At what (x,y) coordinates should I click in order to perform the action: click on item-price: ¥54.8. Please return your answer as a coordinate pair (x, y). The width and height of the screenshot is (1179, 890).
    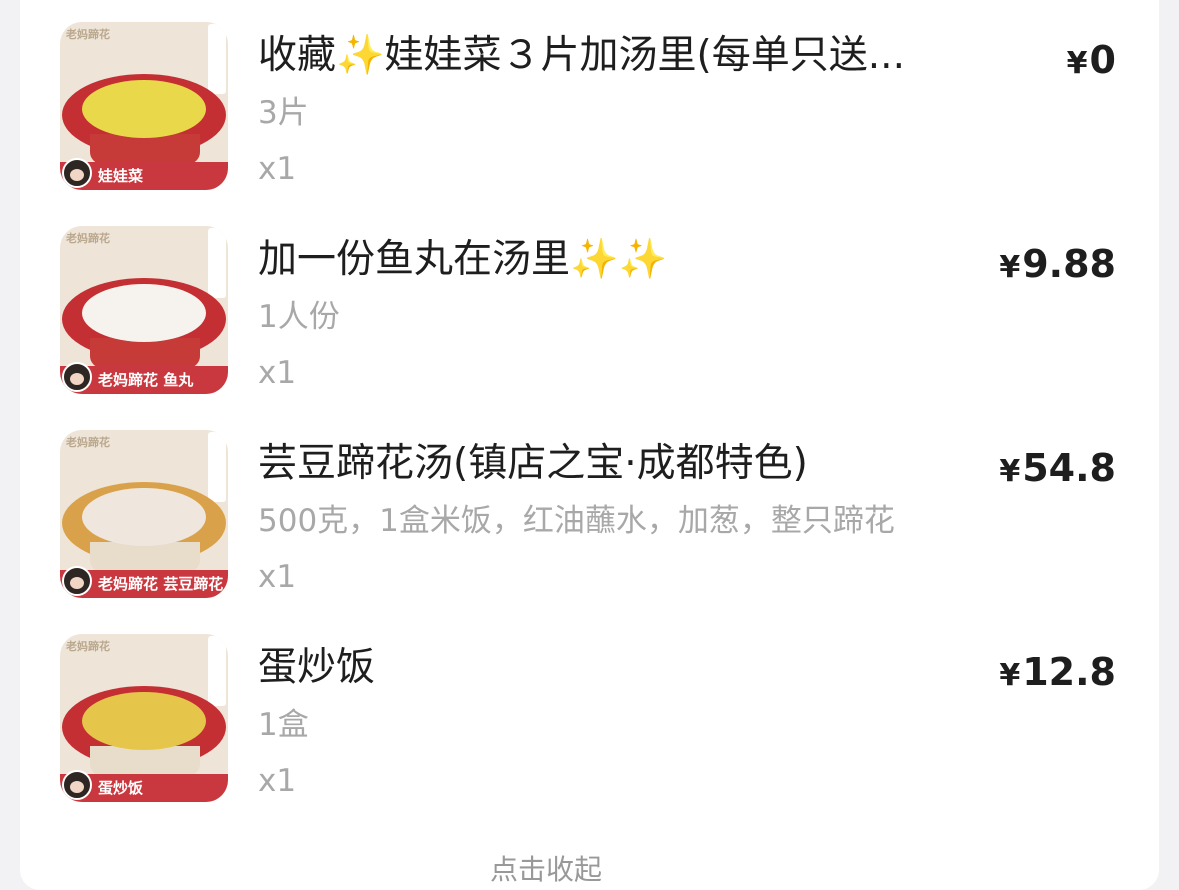
    Looking at the image, I should click on (1057, 470).